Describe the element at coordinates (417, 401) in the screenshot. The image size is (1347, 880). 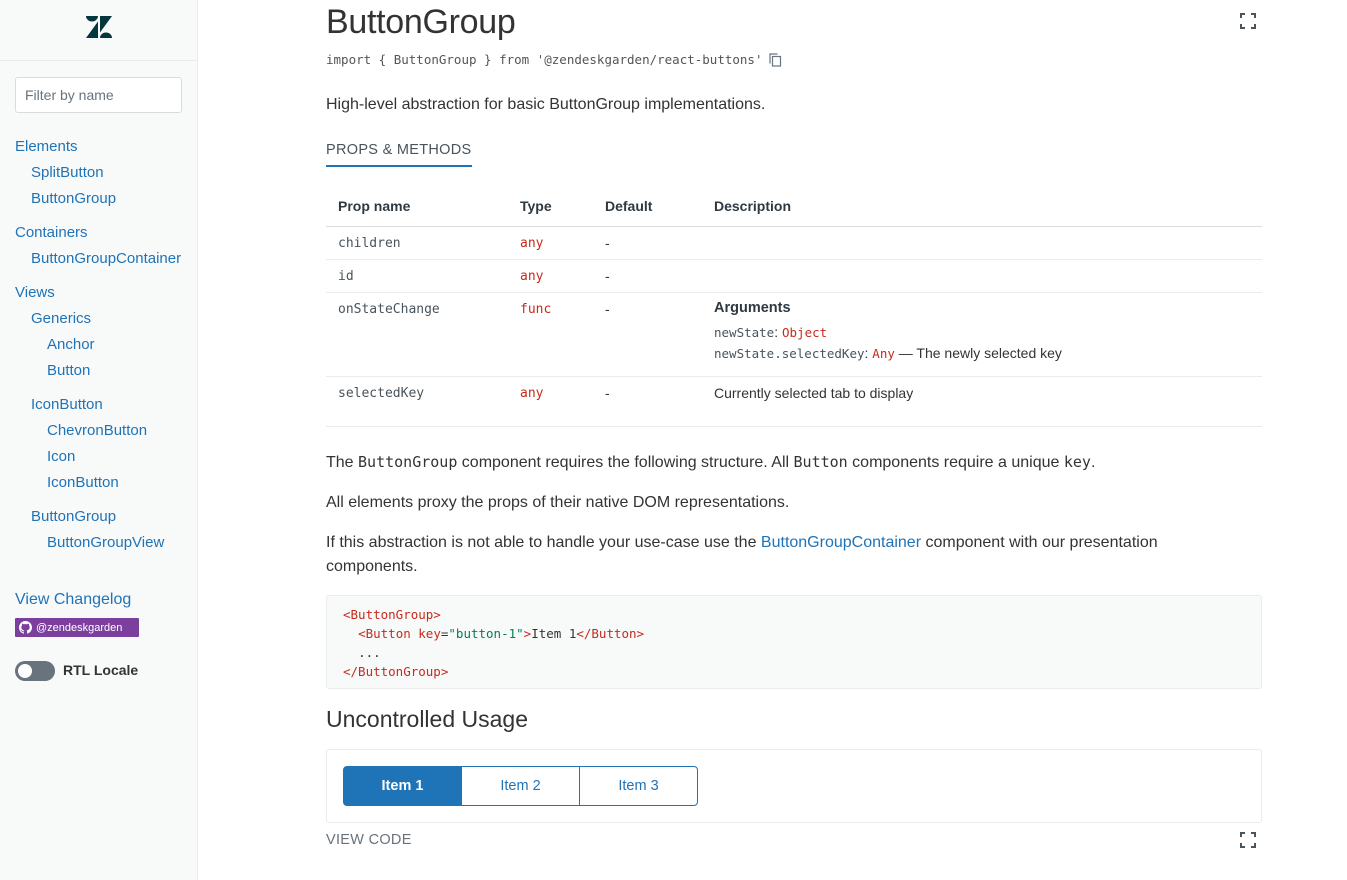
I see `prop-name: selectedKey` at that location.